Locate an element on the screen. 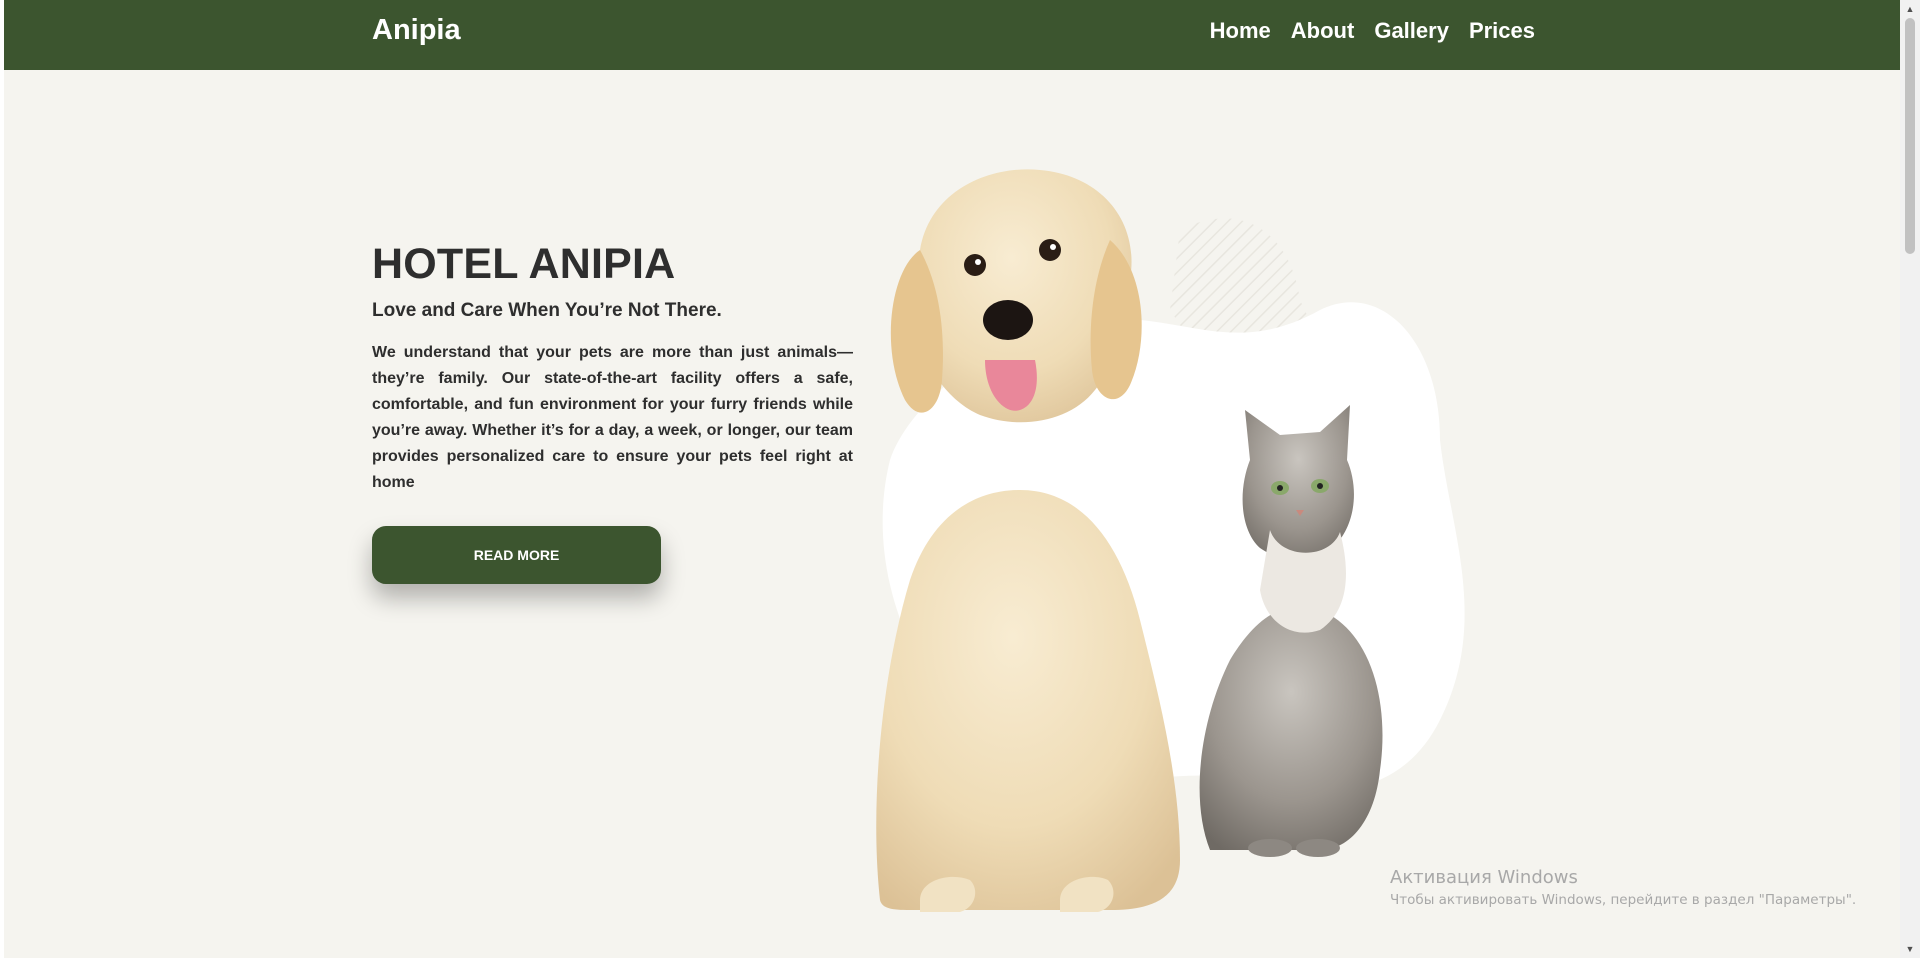 The image size is (1920, 958). navbar: Anipia Home About Gallery Prices is located at coordinates (952, 35).